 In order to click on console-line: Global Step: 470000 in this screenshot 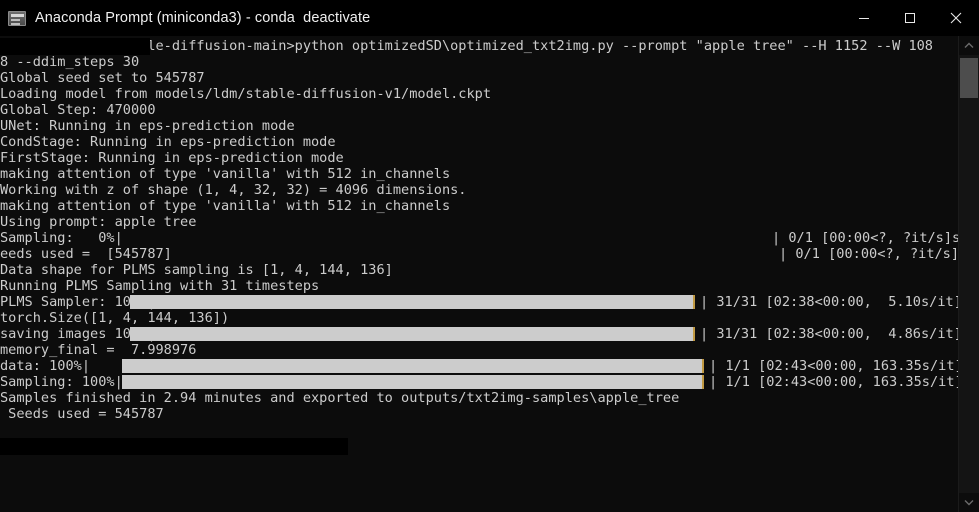, I will do `click(479, 110)`.